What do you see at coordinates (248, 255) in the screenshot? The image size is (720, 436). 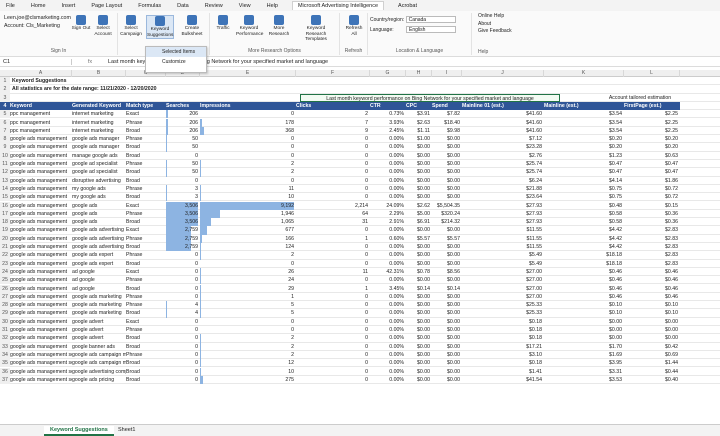 I see `table-cell: 2` at bounding box center [248, 255].